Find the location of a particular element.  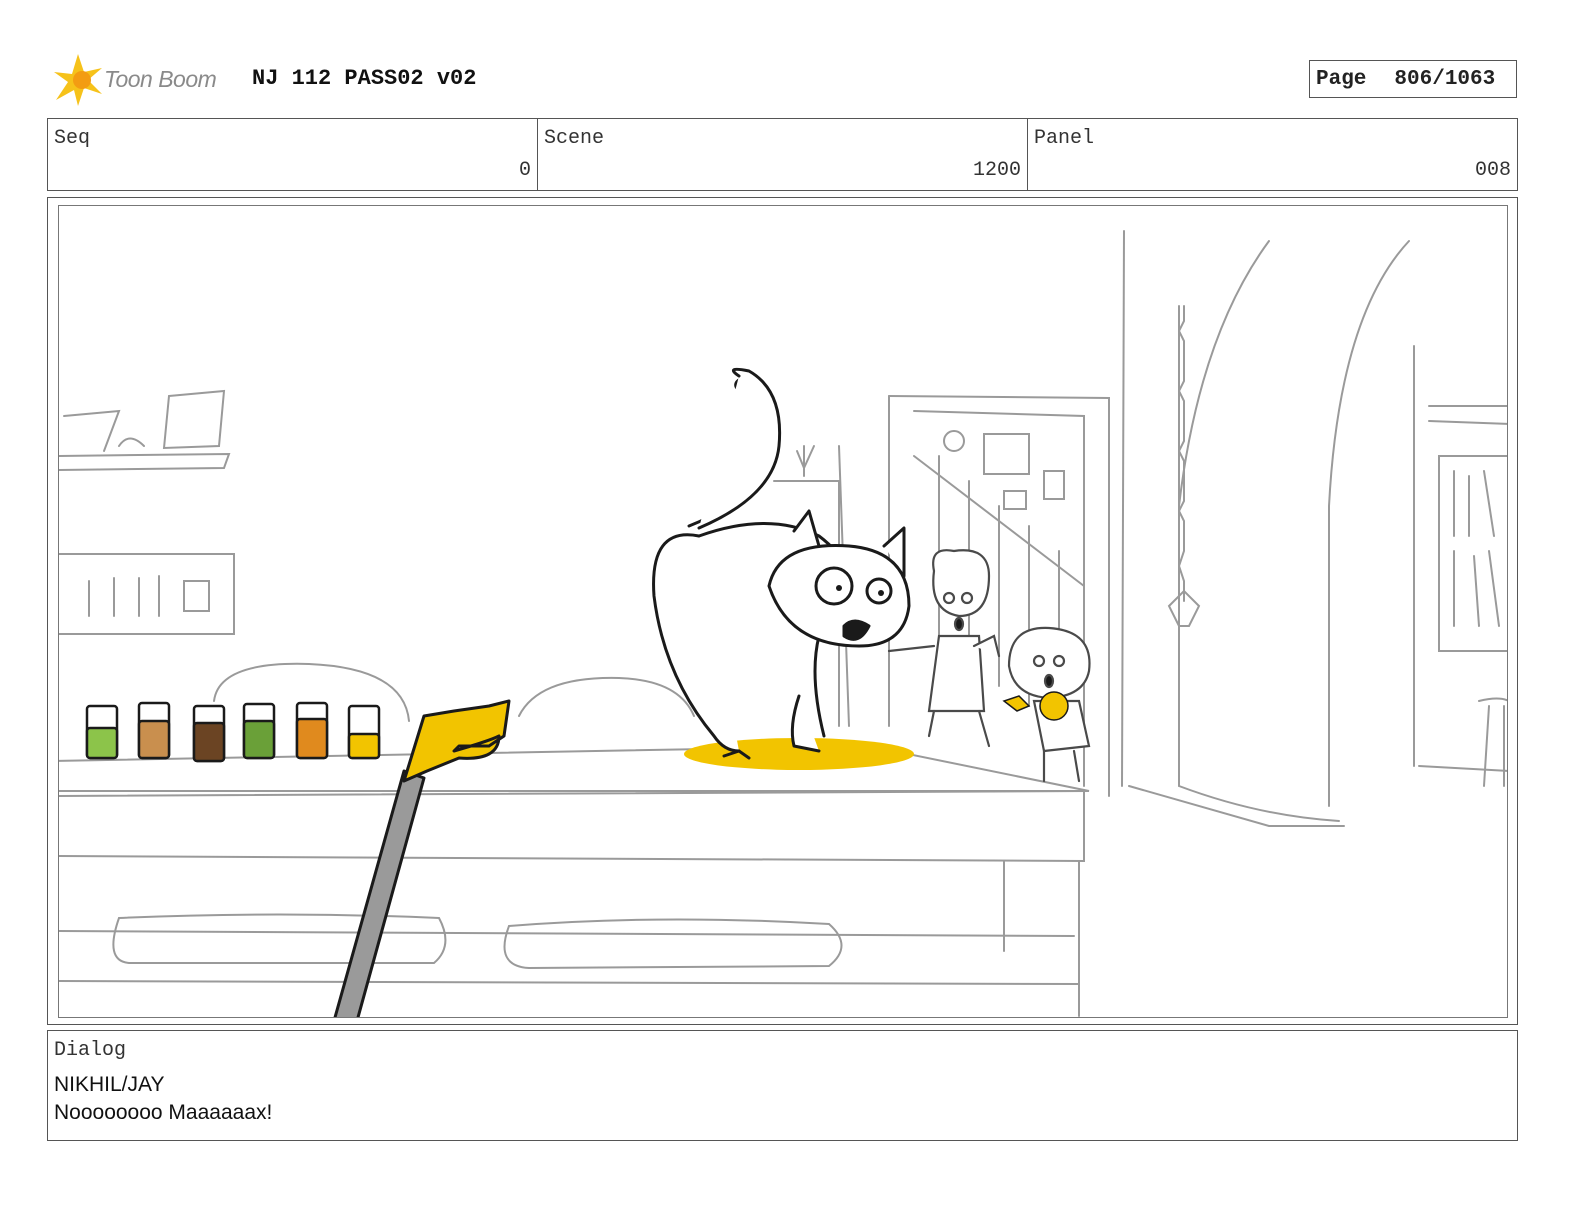

dialog-box: Dialog NIKHIL/JAY Noooooooo Maaaaaax! is located at coordinates (782, 1085).